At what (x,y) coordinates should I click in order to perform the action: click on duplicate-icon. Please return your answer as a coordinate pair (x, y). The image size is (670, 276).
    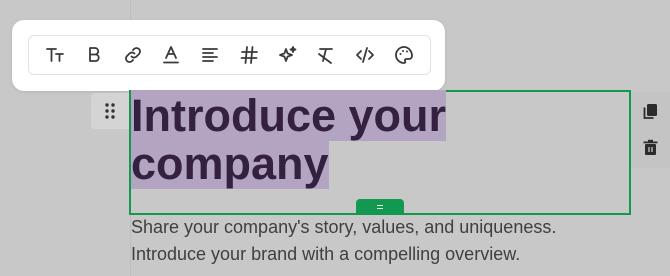
    Looking at the image, I should click on (650, 111).